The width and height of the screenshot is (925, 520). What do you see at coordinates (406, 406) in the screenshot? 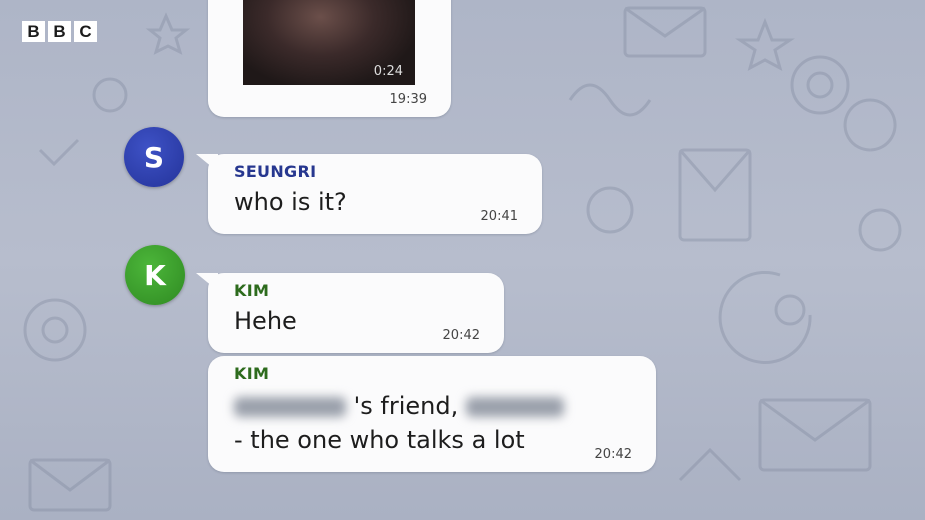
I see `message-text-fragment: 's friend,` at bounding box center [406, 406].